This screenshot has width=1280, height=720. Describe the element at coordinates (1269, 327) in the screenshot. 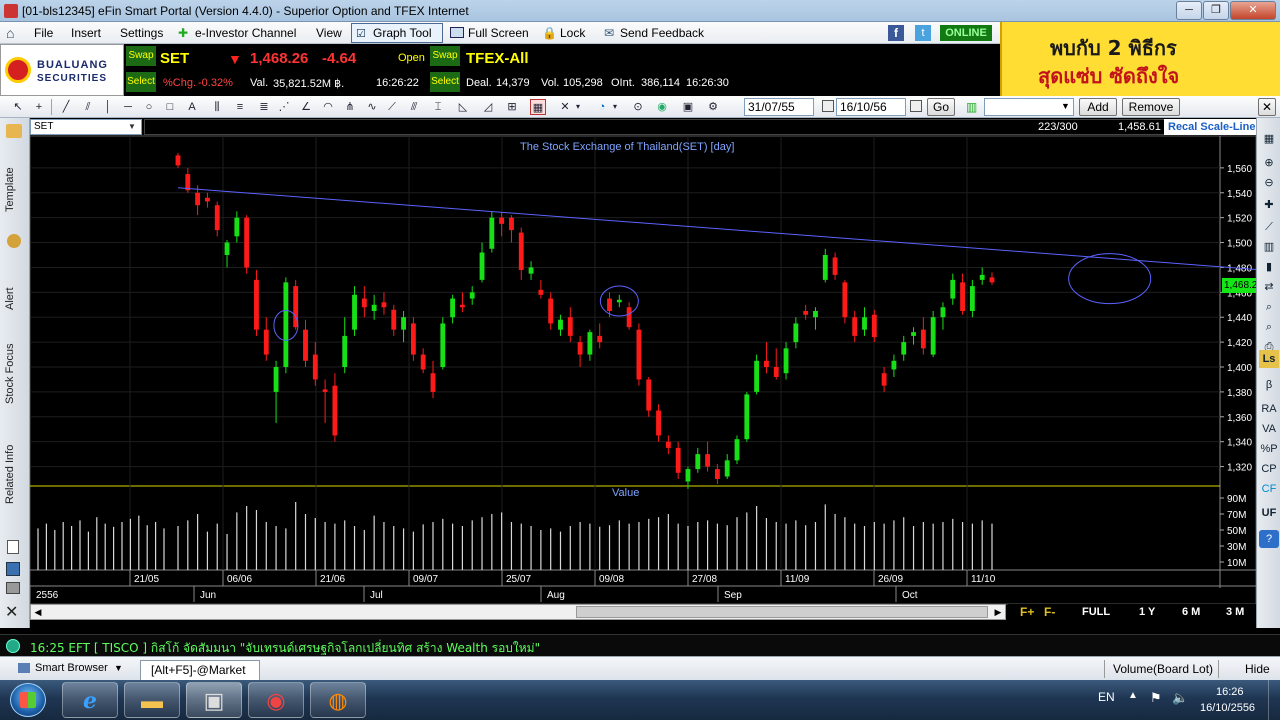

I see `magnifier-plus-icon: ⌕` at that location.